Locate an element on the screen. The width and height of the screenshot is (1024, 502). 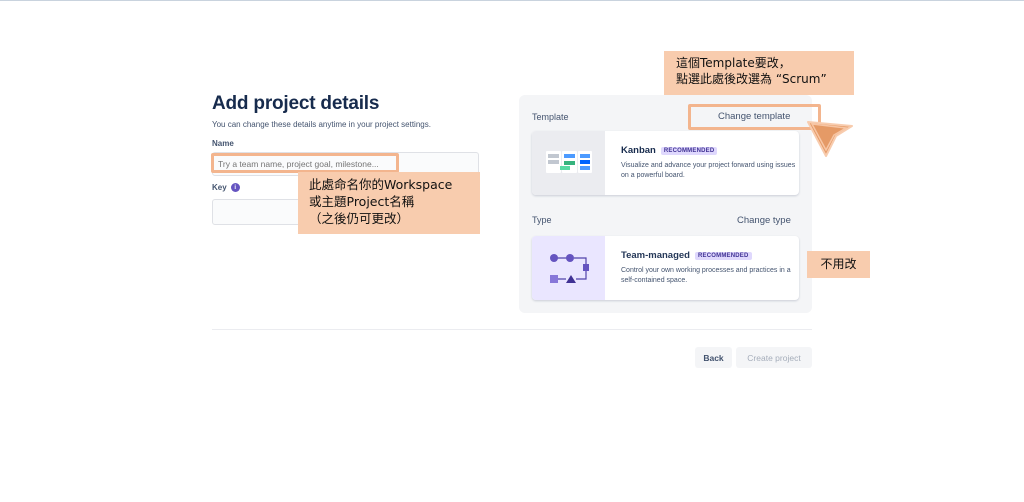
workflow-illustration-icon is located at coordinates (568, 268).